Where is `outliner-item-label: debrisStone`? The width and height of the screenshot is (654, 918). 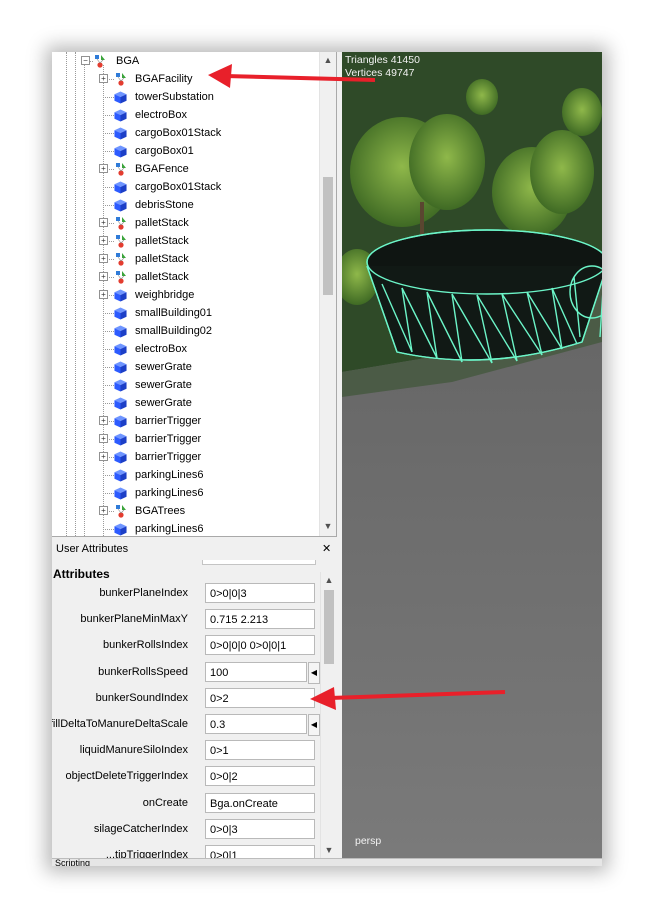 outliner-item-label: debrisStone is located at coordinates (164, 205).